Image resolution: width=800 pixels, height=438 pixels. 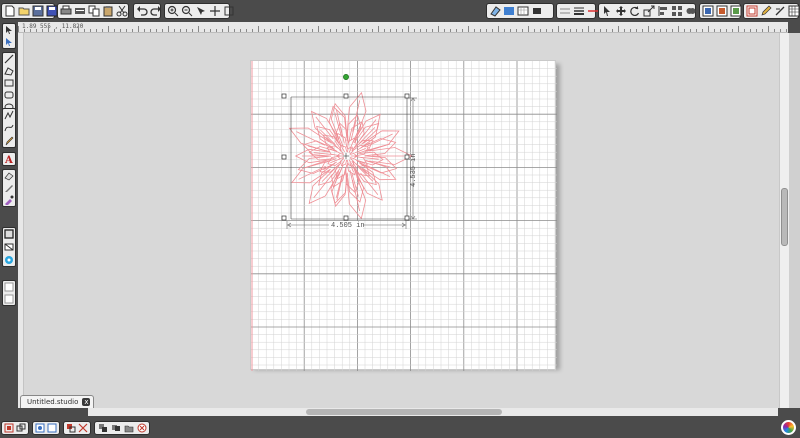 I want to click on document-tab: Untitled.studio x, so click(x=57, y=401).